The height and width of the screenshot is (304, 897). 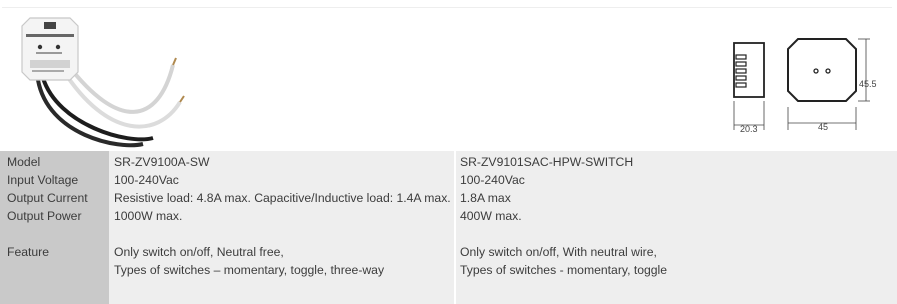 What do you see at coordinates (148, 216) in the screenshot?
I see `product-a-output-power: 1000W max.` at bounding box center [148, 216].